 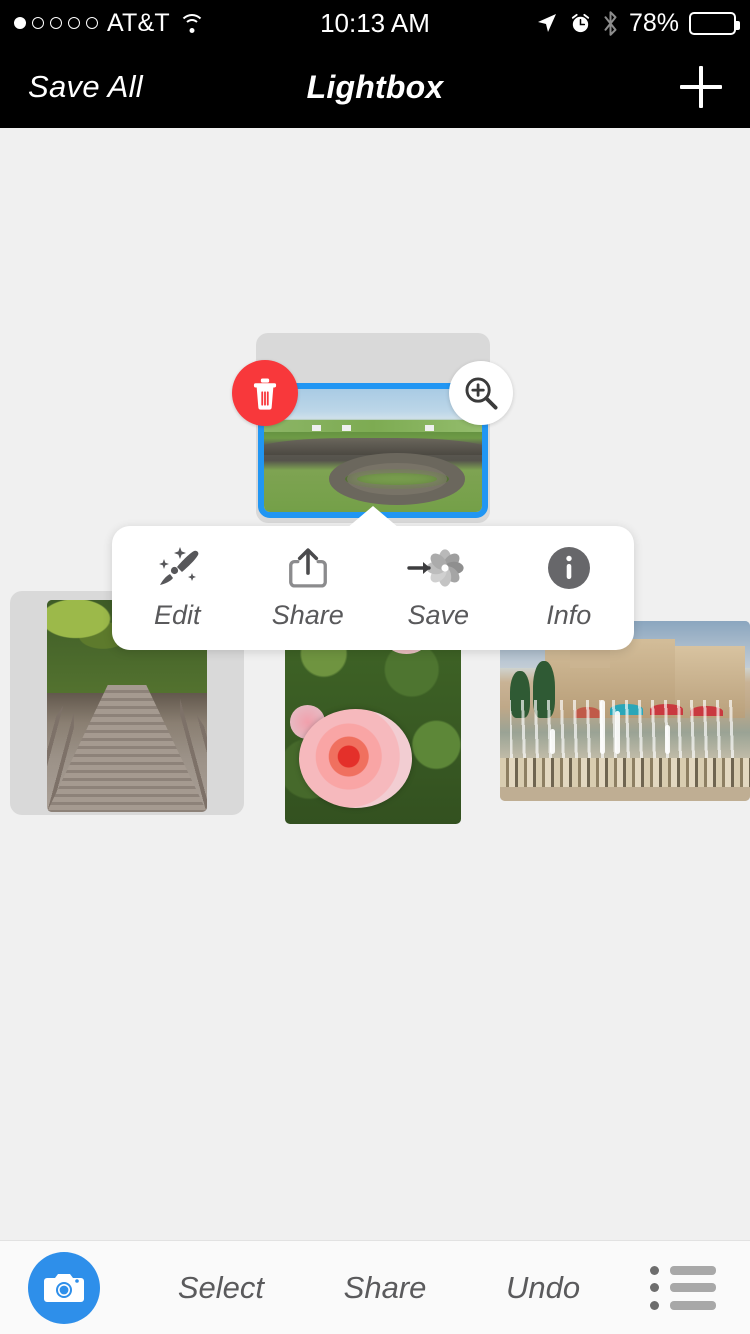 I want to click on save-to-photos-flower-icon, so click(x=438, y=568).